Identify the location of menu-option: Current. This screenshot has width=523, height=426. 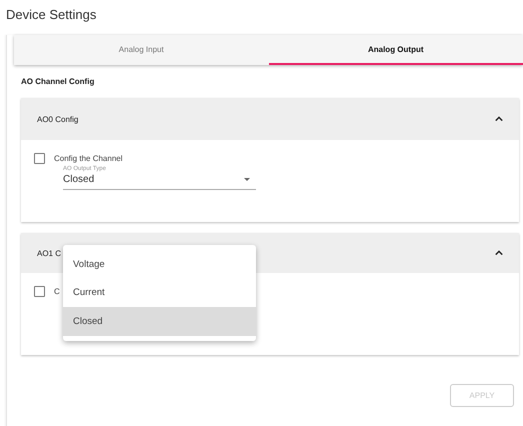
(159, 292).